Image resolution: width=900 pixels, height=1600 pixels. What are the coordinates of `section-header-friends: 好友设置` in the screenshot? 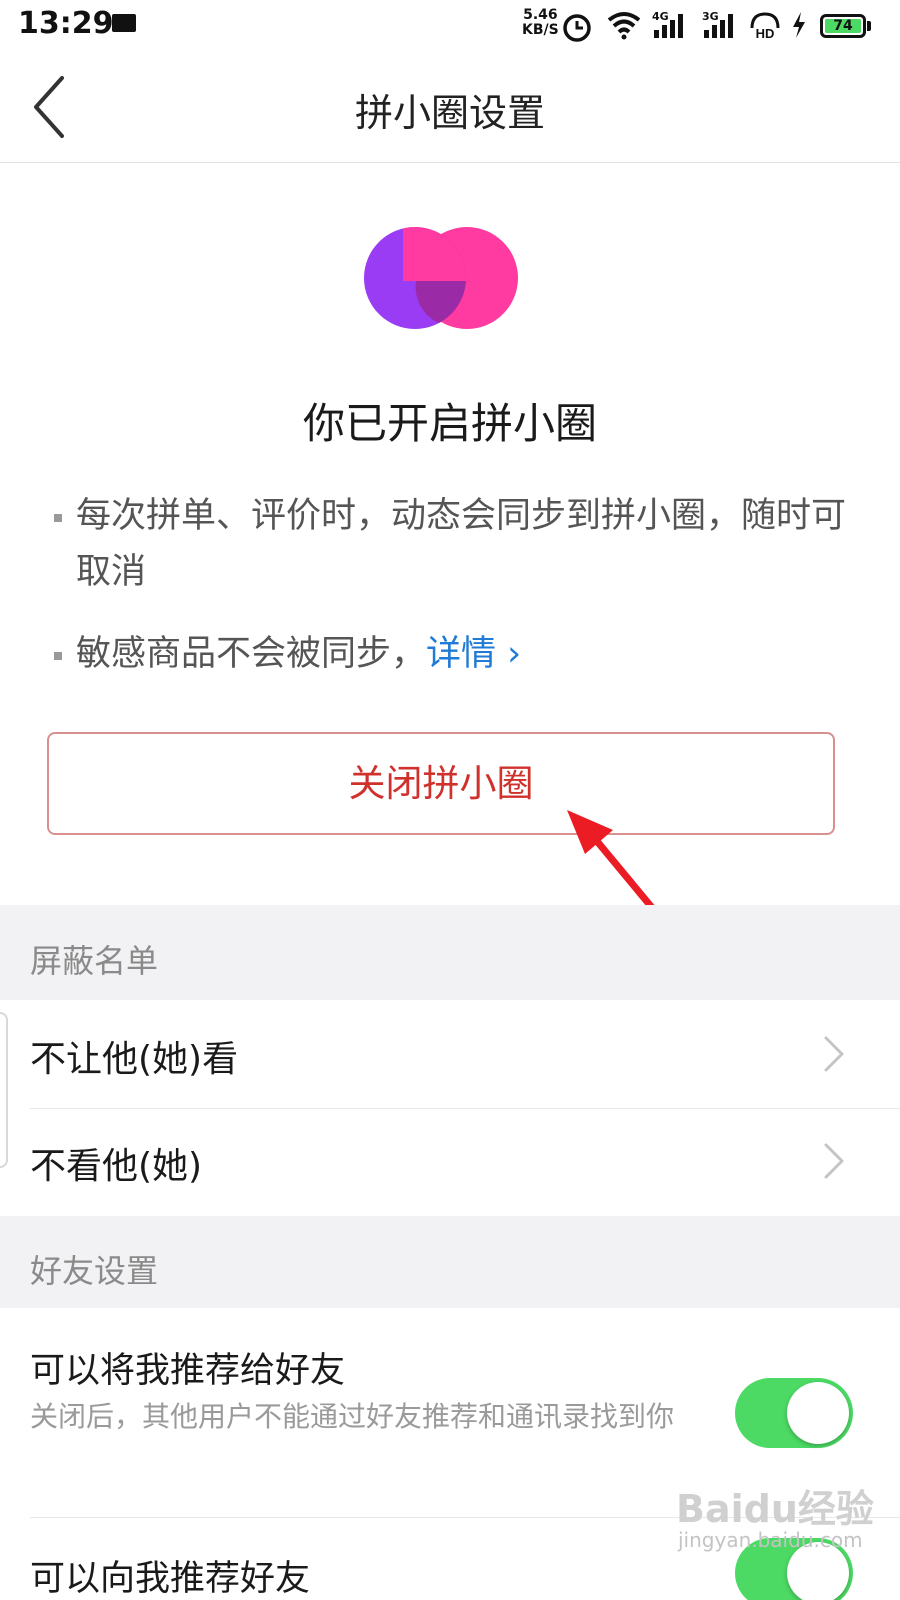 It's located at (450, 1262).